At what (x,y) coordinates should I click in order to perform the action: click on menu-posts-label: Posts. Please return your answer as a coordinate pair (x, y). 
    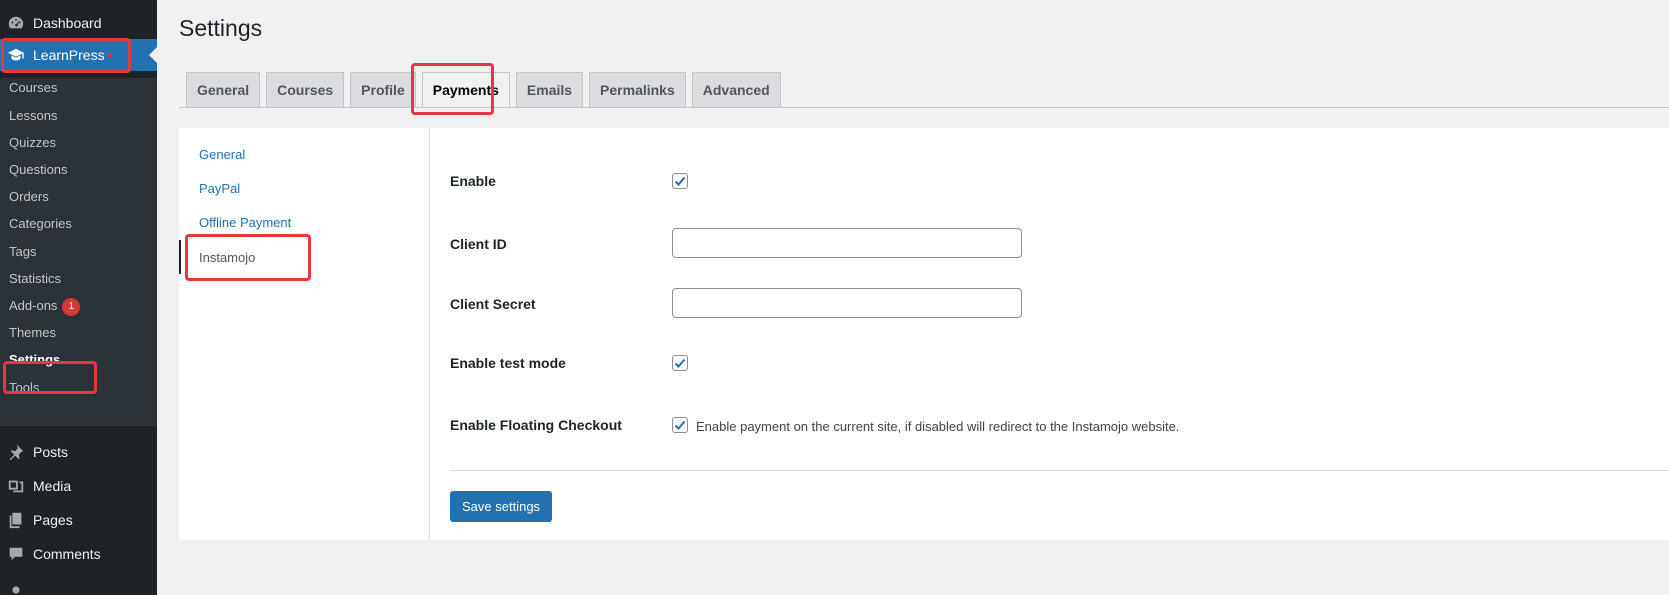
    Looking at the image, I should click on (51, 452).